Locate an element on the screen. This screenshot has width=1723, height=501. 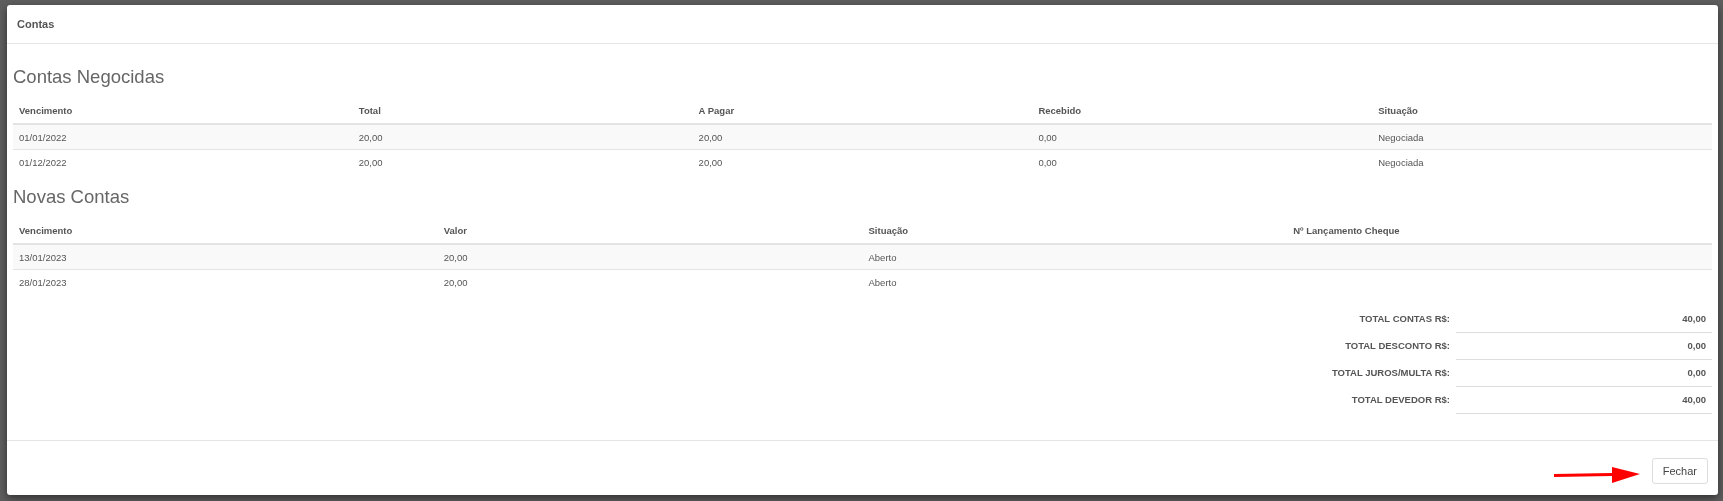
total-label: TOTAL DESCONTO R$: is located at coordinates (1397, 346).